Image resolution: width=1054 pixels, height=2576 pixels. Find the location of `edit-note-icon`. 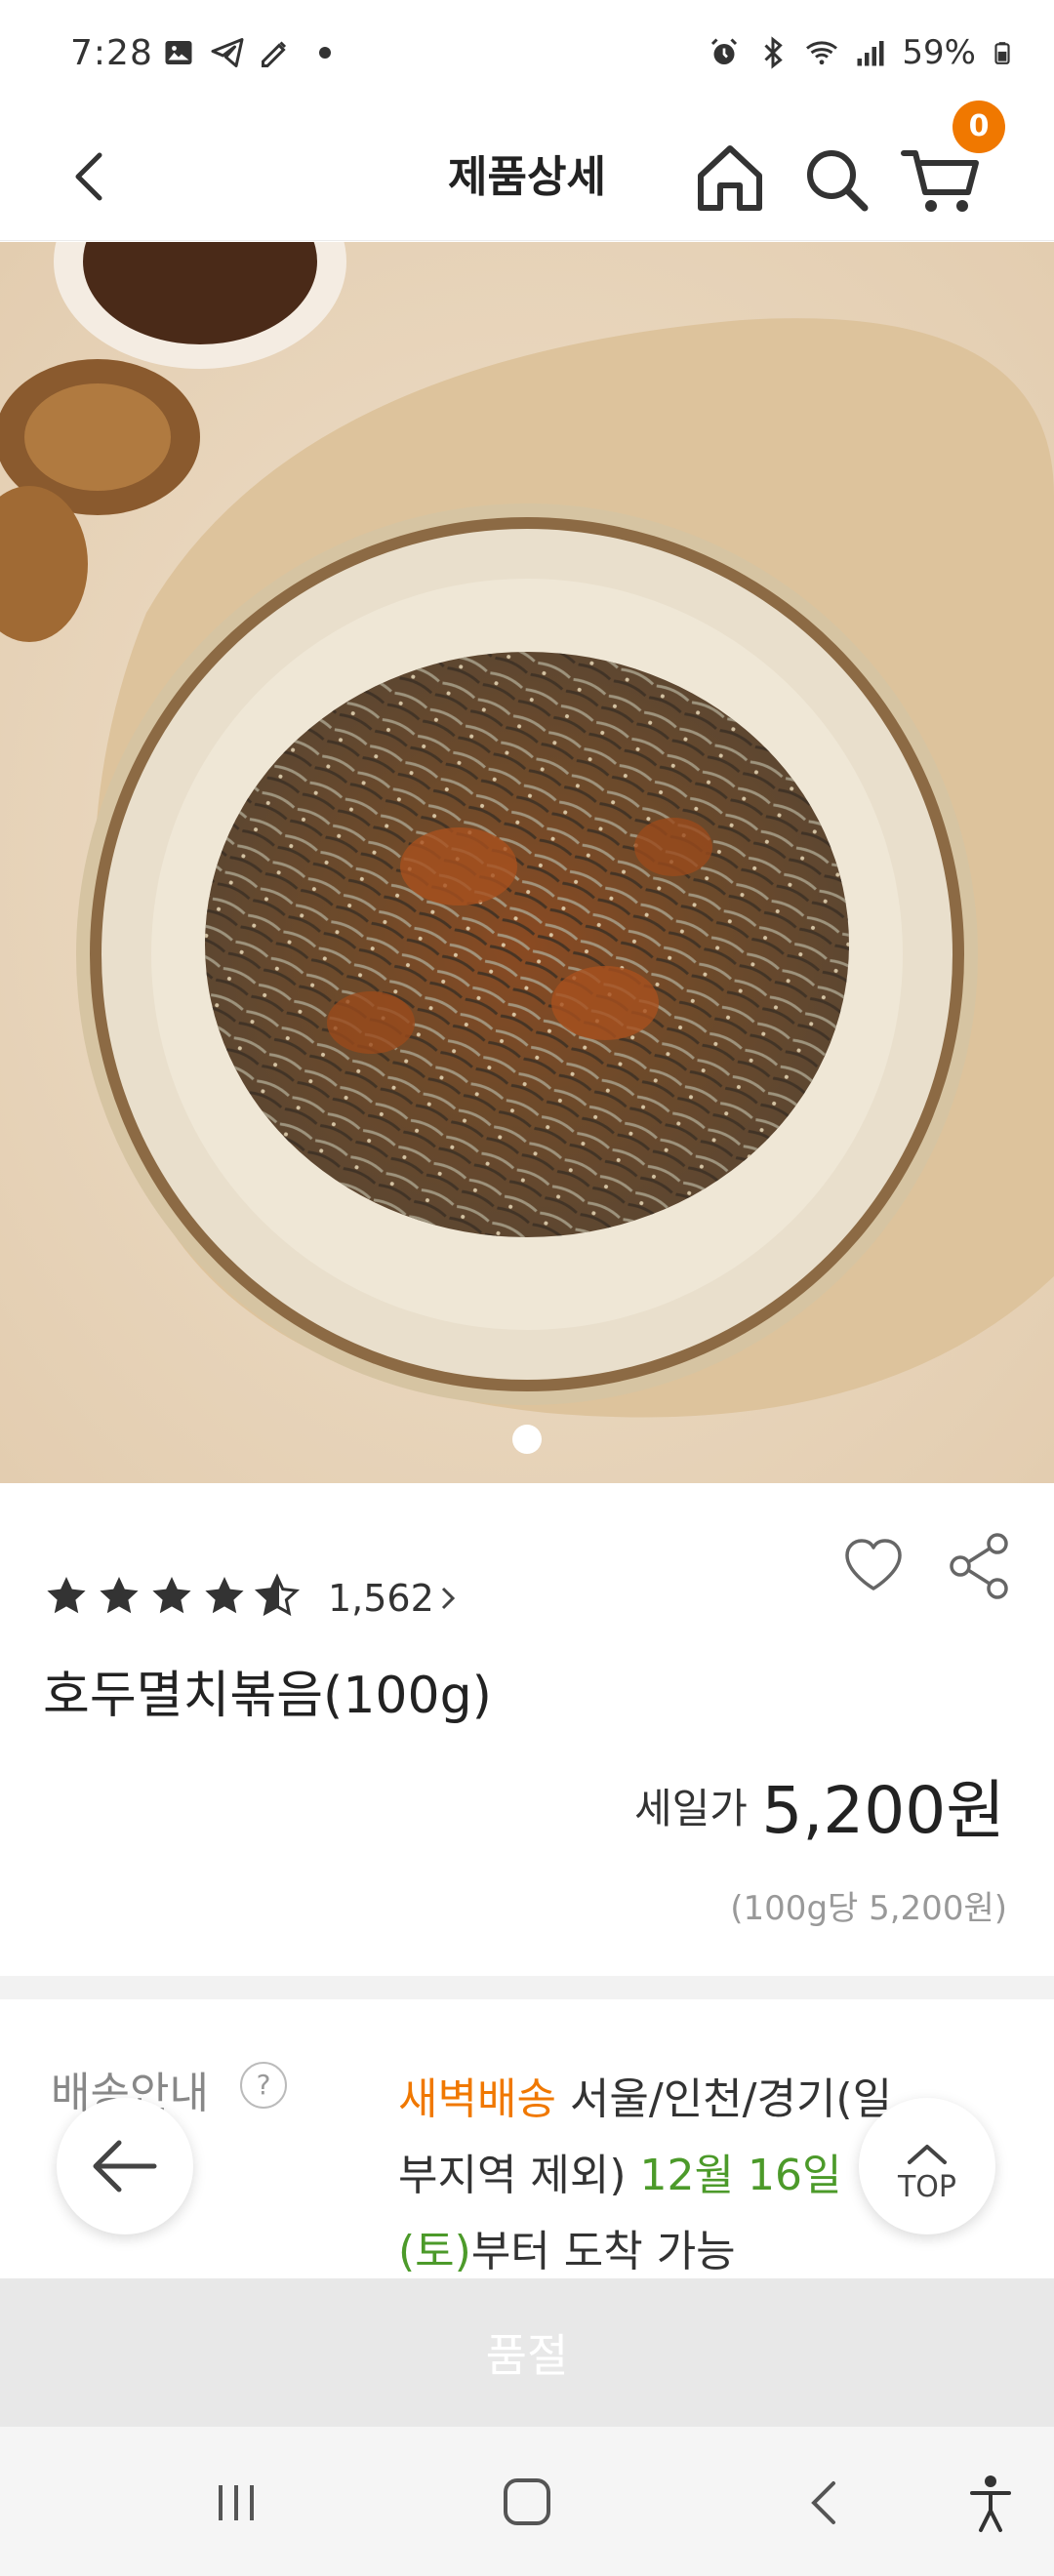

edit-note-icon is located at coordinates (274, 54).